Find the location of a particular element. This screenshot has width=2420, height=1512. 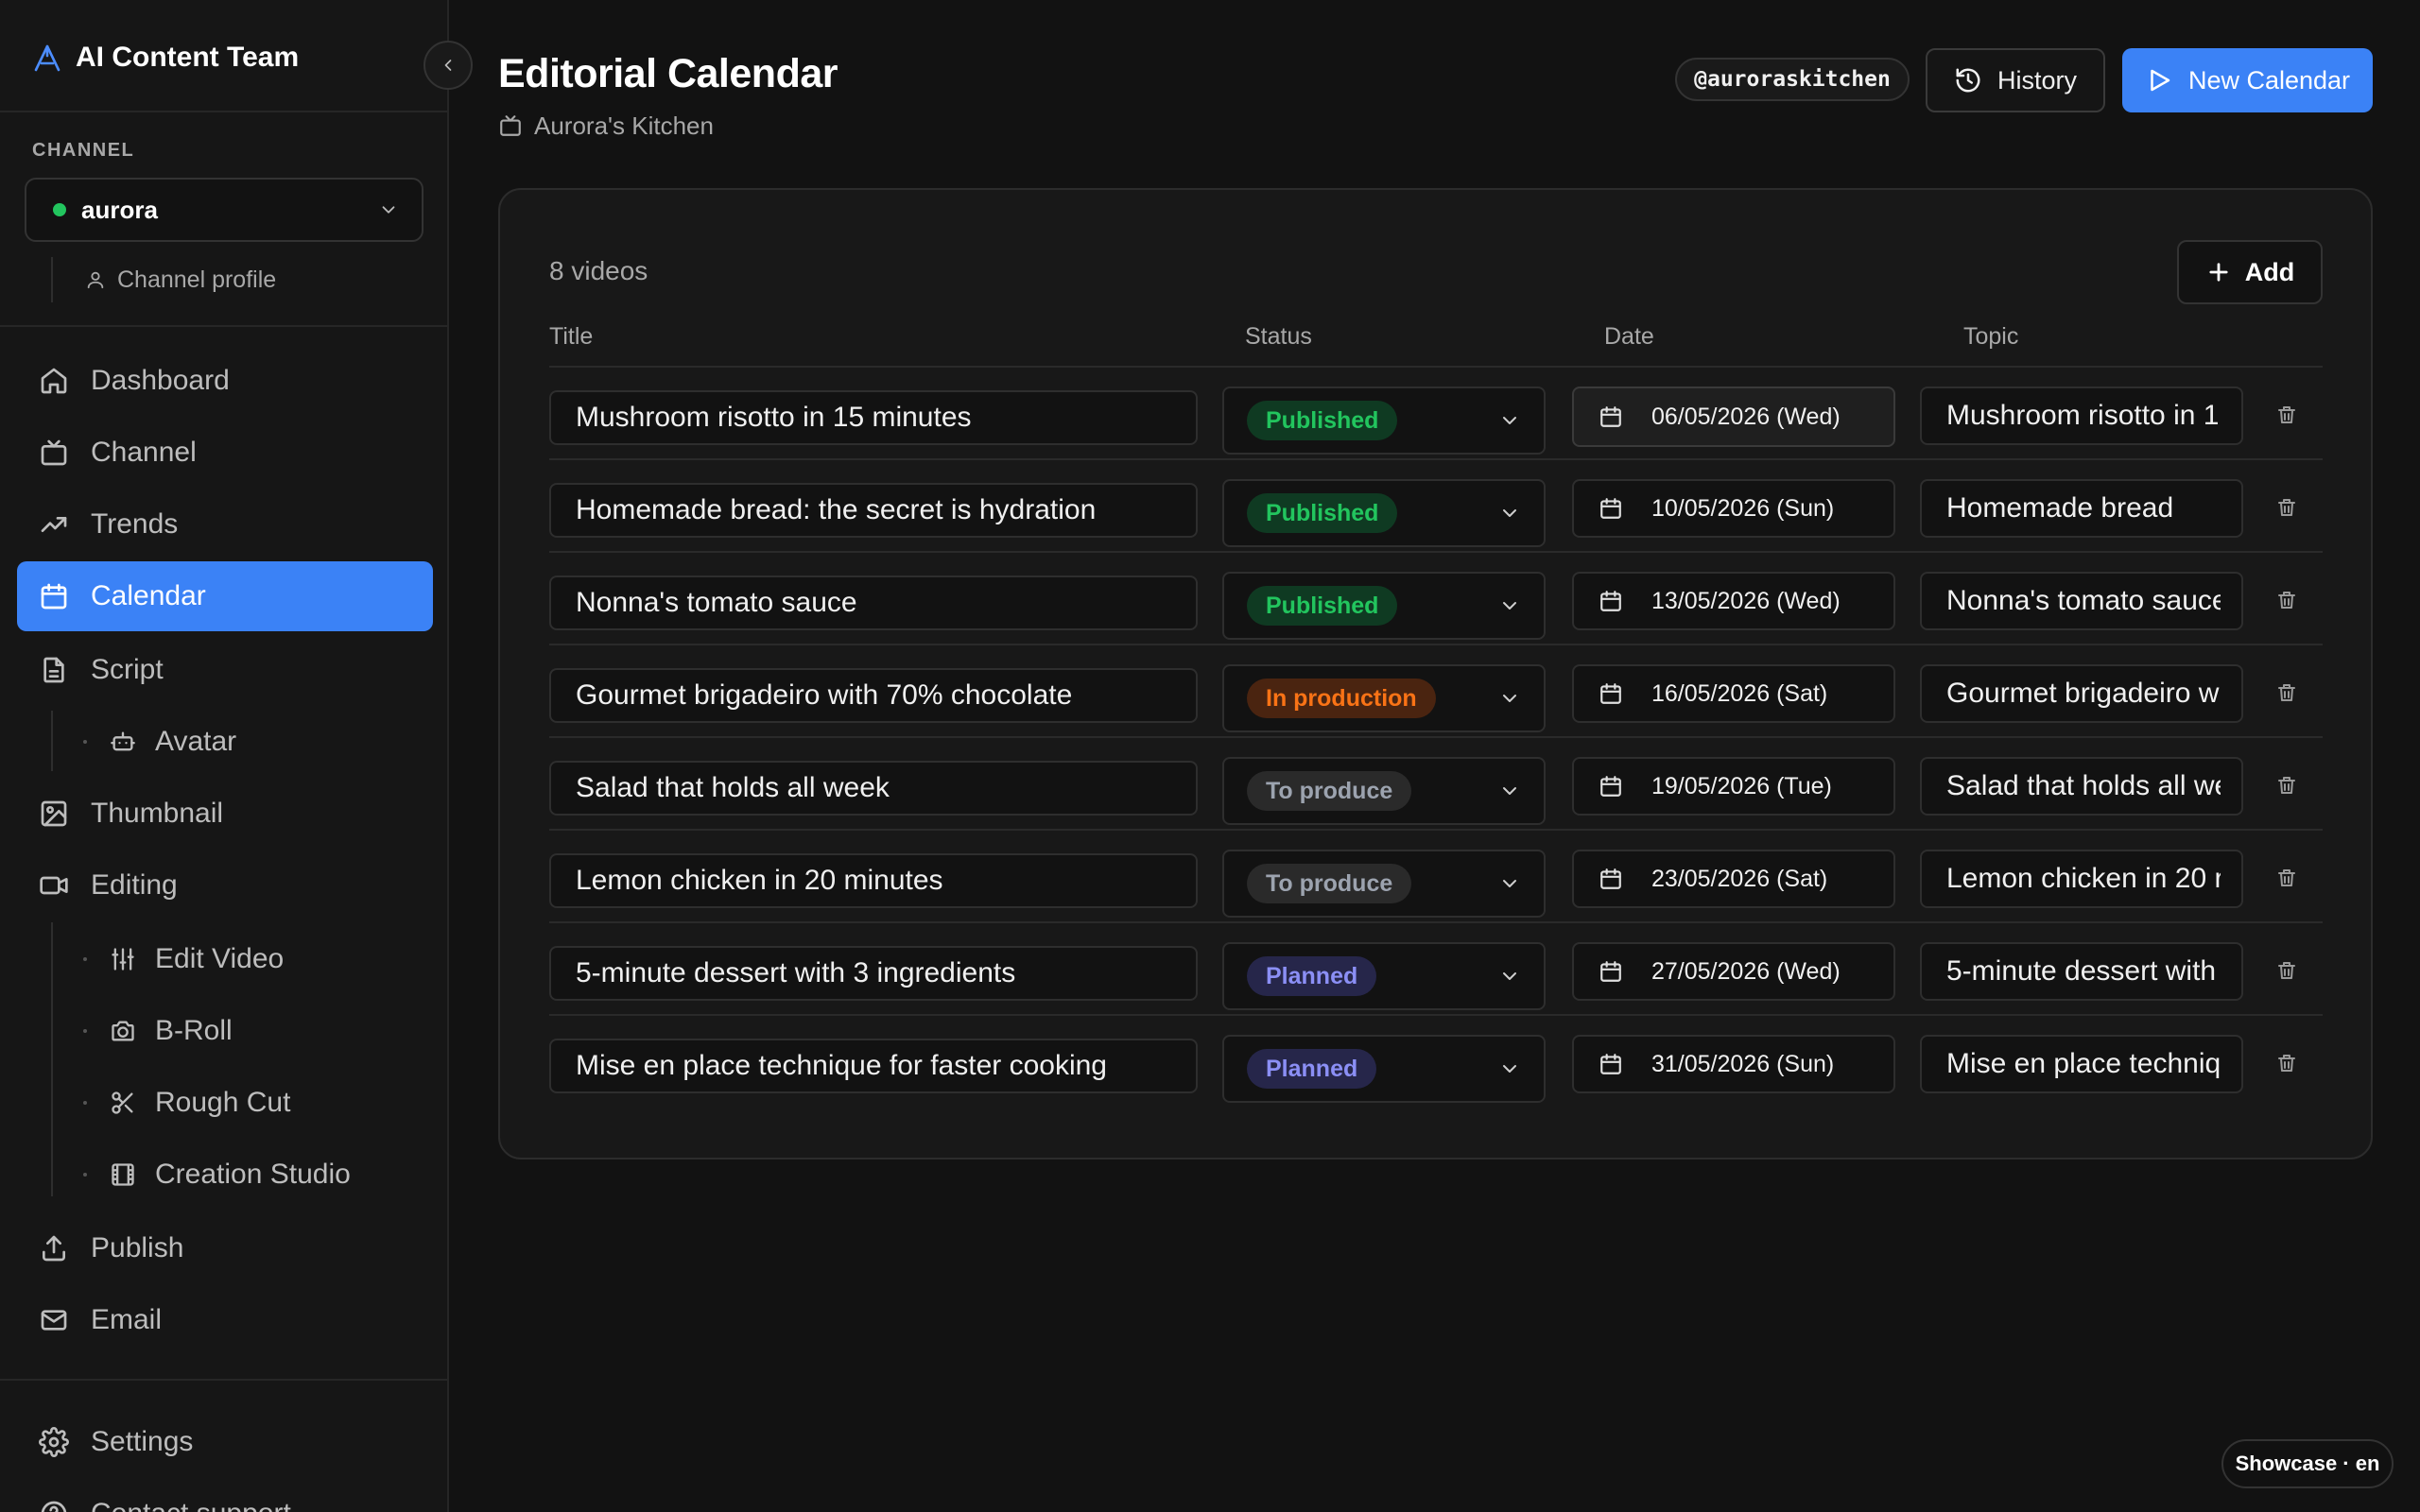

channel-select: aurora is located at coordinates (225, 210).